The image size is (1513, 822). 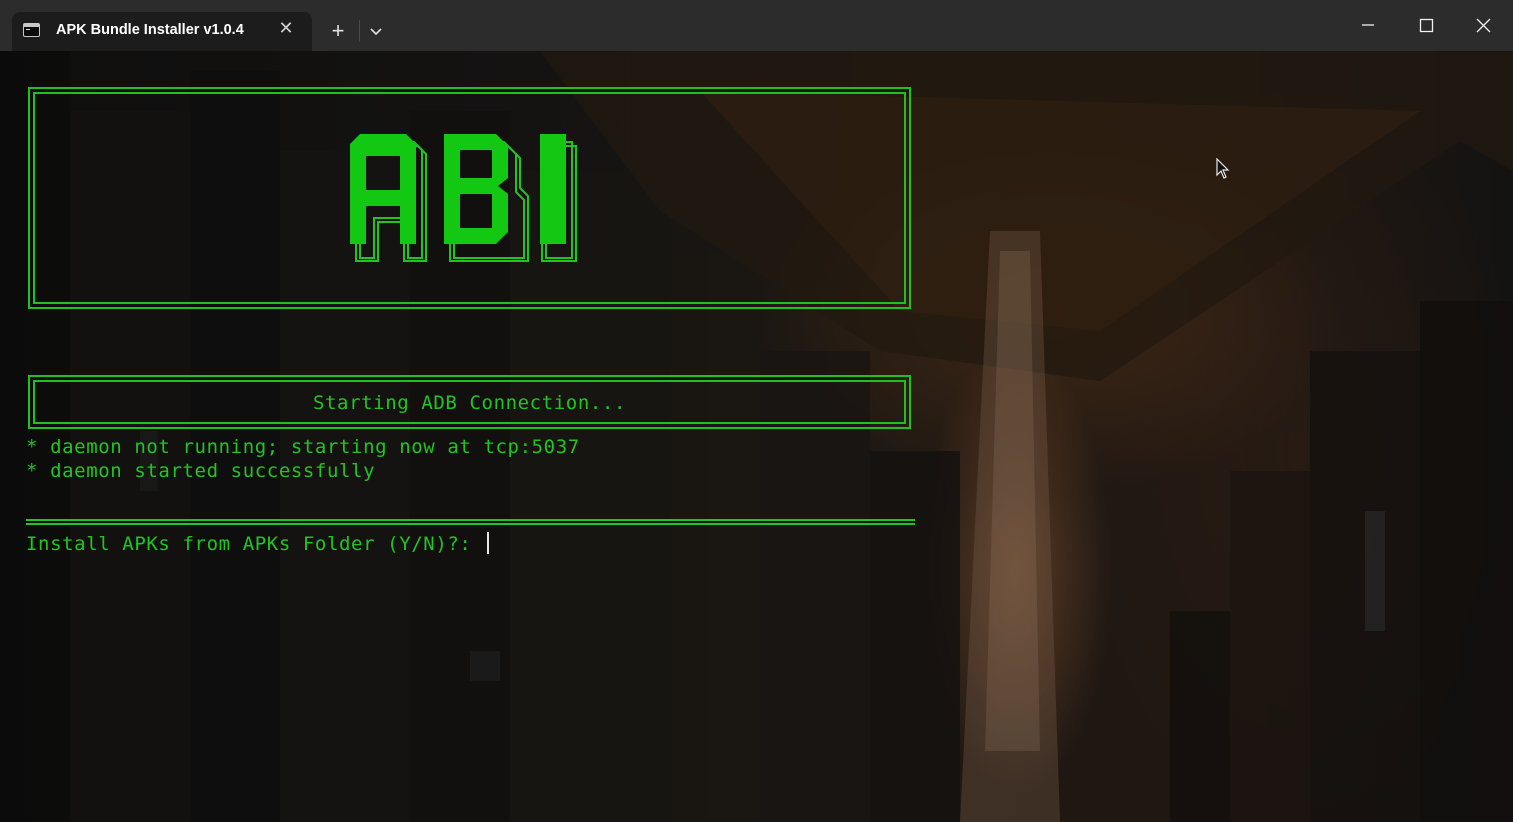 I want to click on maximize-icon, so click(x=1426, y=25).